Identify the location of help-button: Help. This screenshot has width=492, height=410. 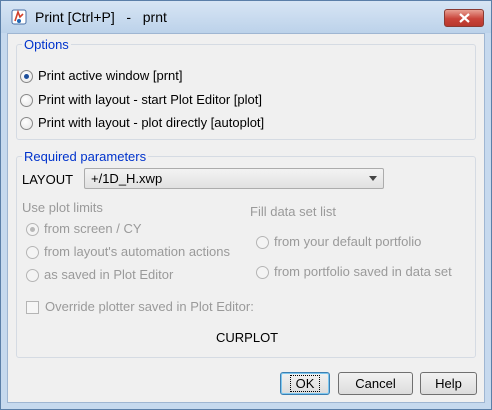
(448, 383).